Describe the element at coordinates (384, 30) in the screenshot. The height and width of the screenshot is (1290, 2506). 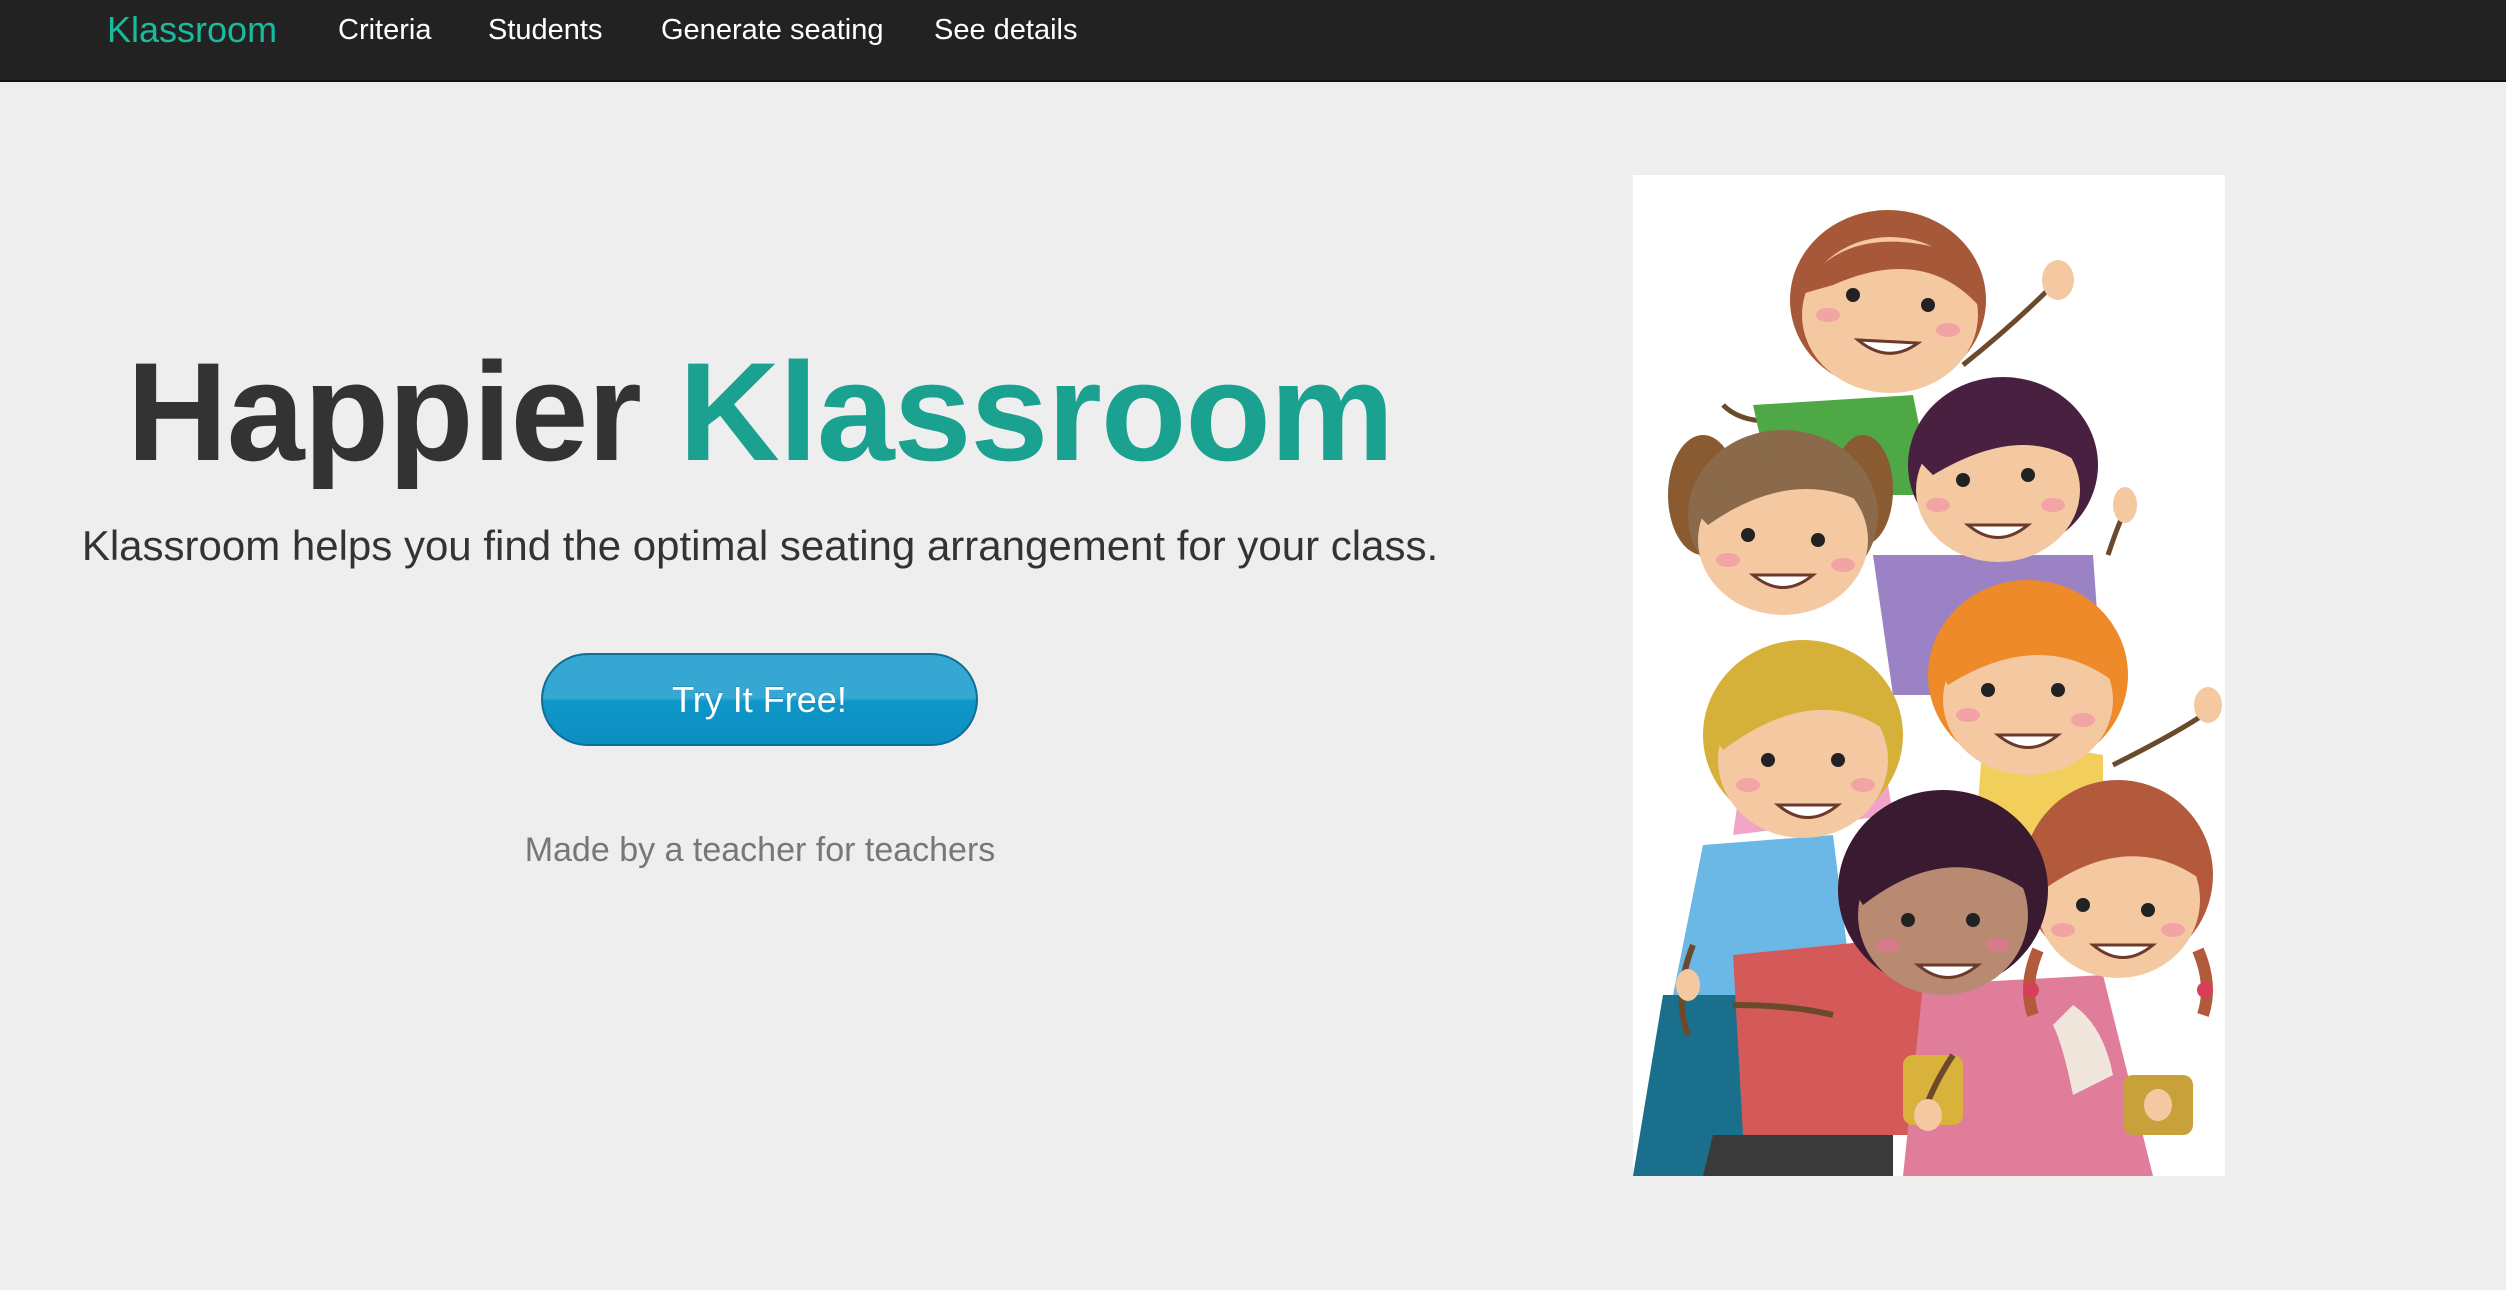
I see `nav-link-criteria: Criteria` at that location.